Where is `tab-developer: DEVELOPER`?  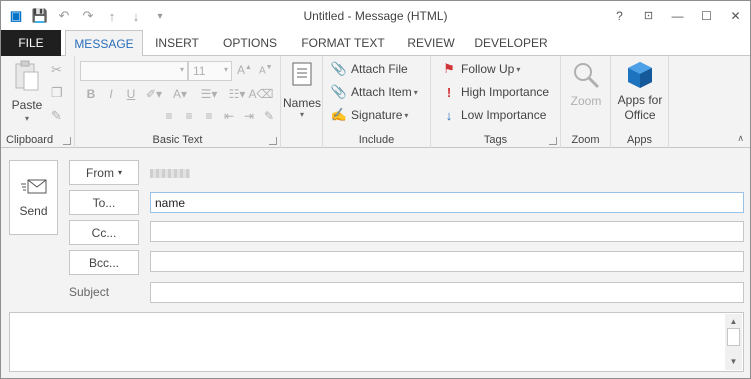 tab-developer: DEVELOPER is located at coordinates (511, 43).